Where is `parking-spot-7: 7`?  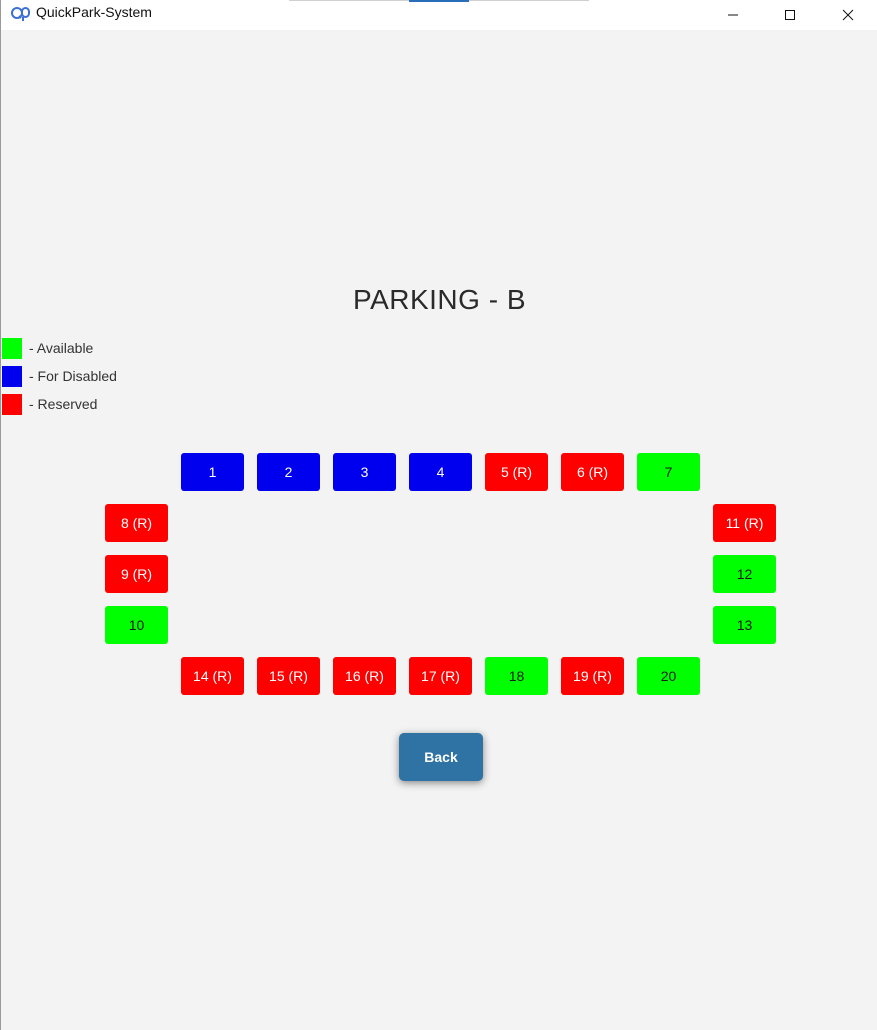
parking-spot-7: 7 is located at coordinates (668, 472).